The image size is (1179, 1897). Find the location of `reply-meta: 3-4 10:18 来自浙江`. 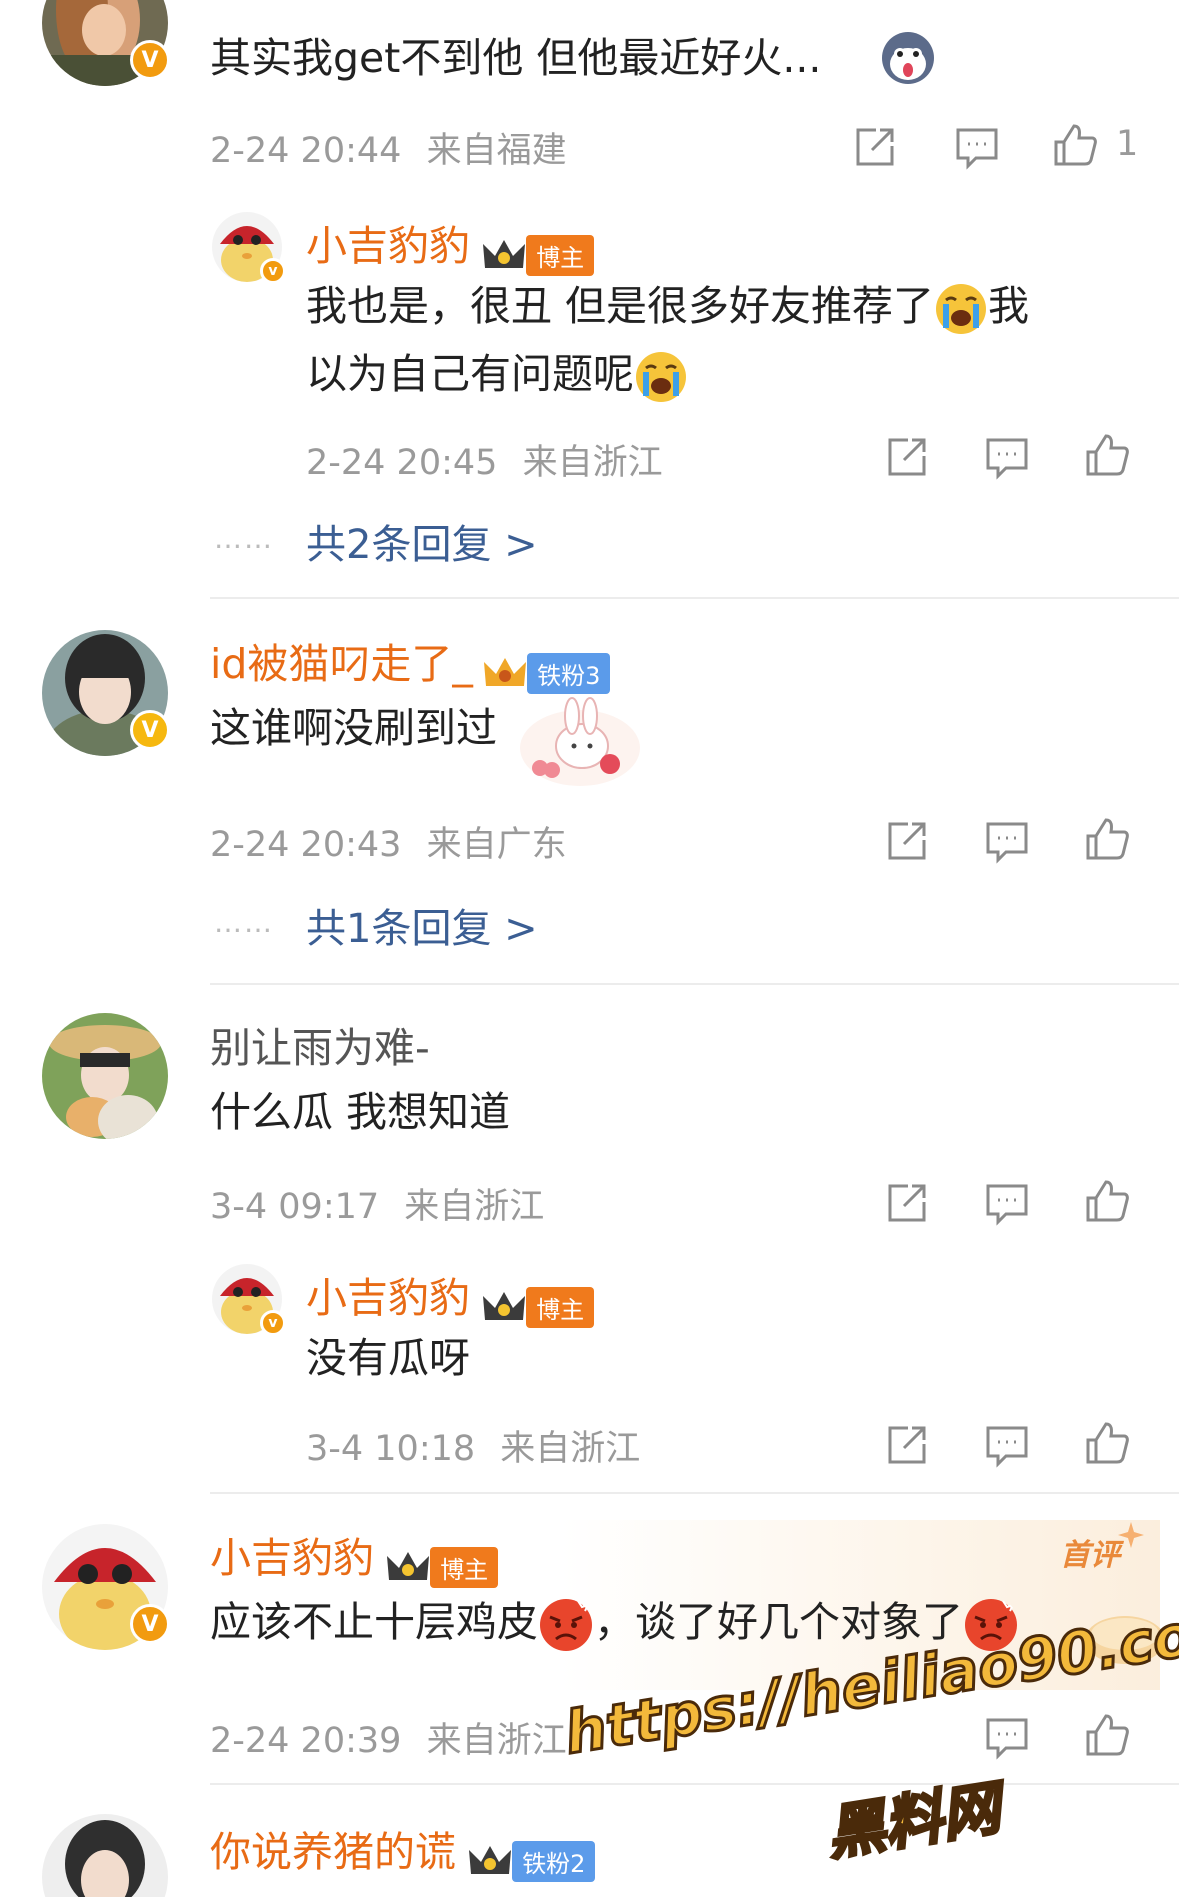

reply-meta: 3-4 10:18 来自浙江 is located at coordinates (473, 1445).